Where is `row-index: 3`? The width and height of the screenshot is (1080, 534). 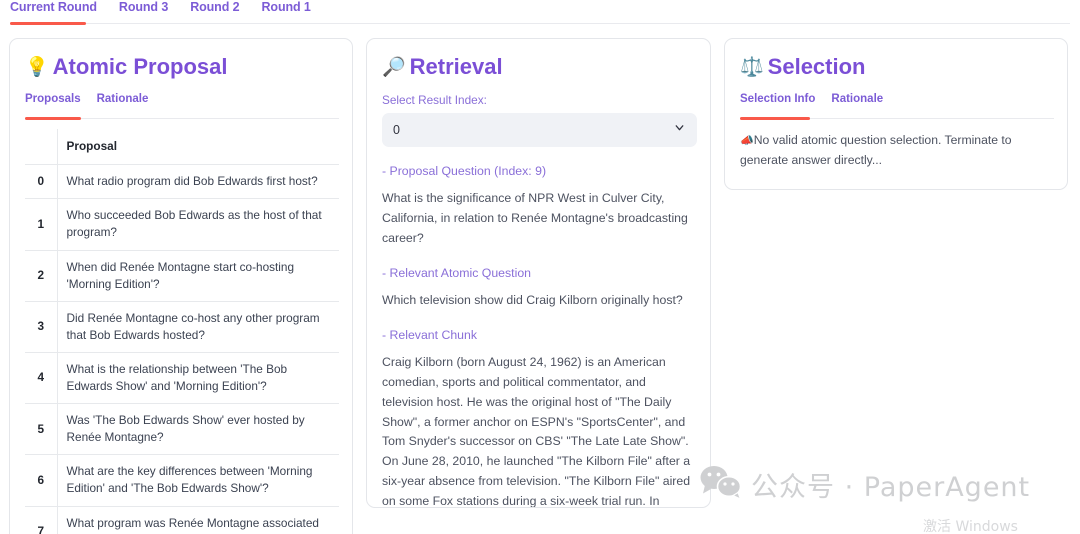
row-index: 3 is located at coordinates (41, 326).